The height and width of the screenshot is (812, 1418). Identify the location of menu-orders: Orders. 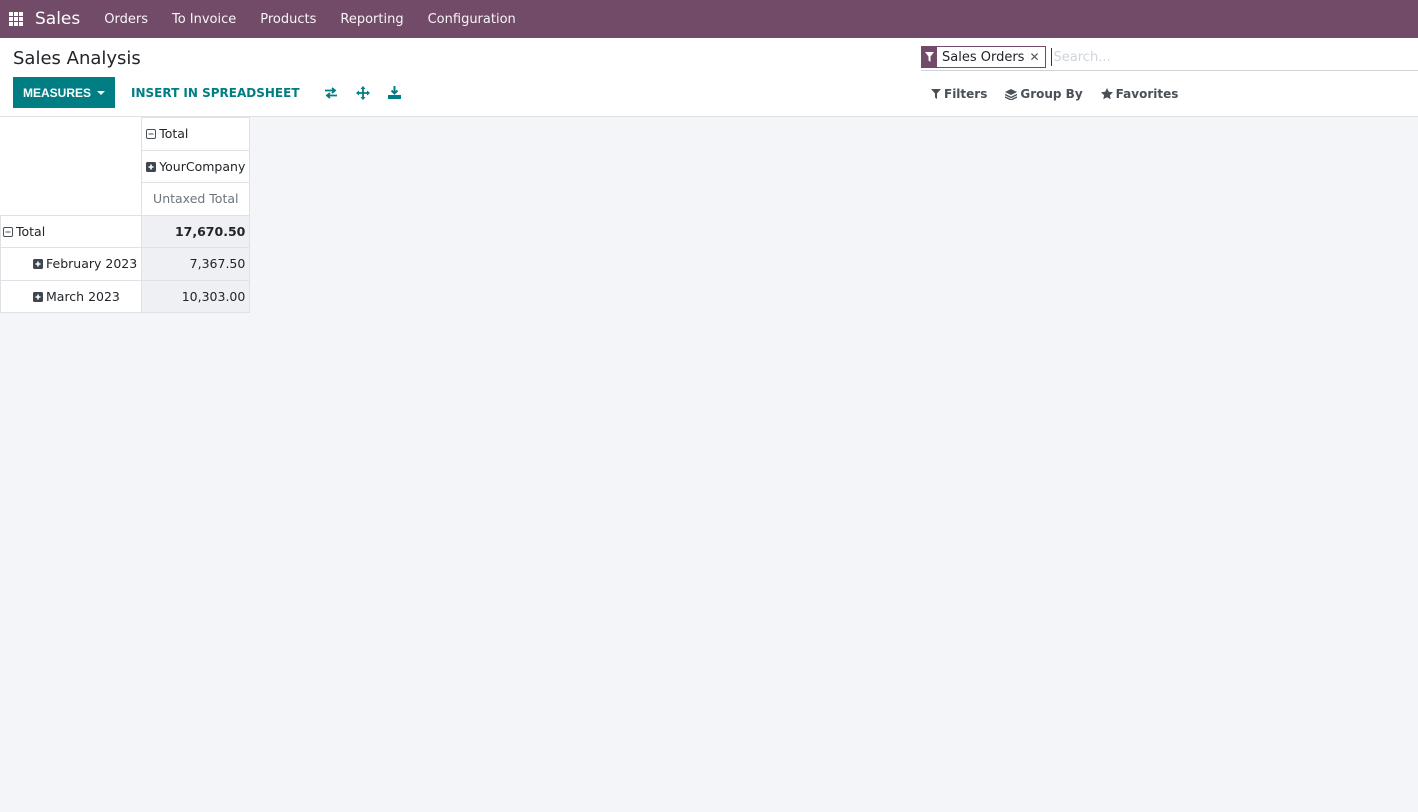
(126, 19).